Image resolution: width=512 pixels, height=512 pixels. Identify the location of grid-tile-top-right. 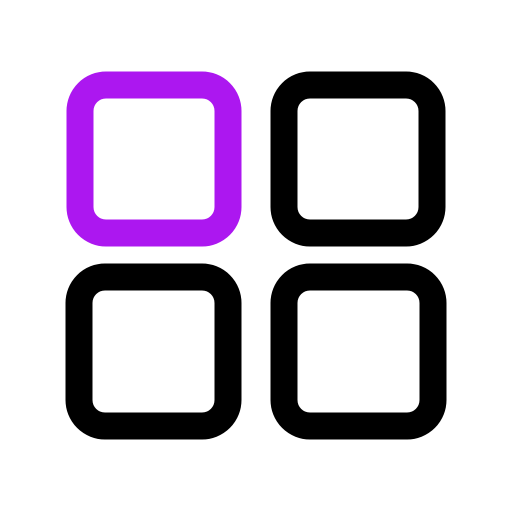
(358, 159).